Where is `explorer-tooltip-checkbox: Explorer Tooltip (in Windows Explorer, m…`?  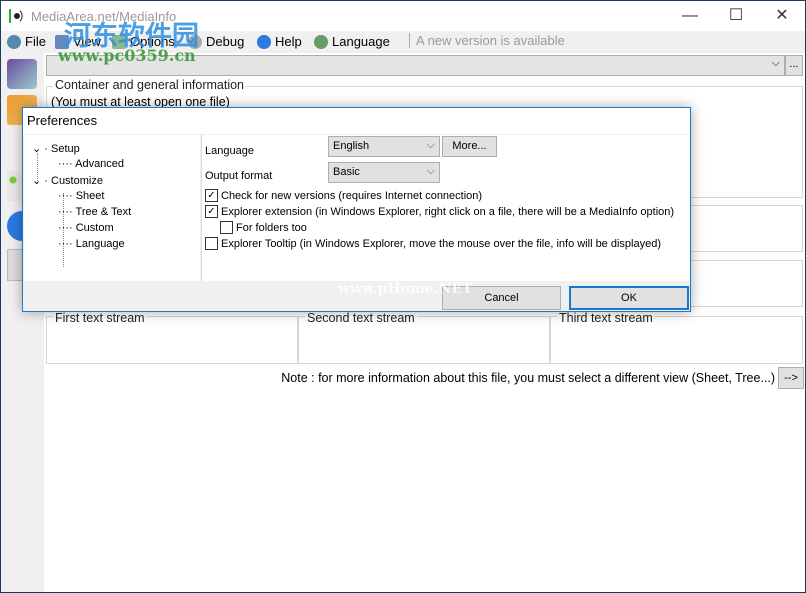 explorer-tooltip-checkbox: Explorer Tooltip (in Windows Explorer, m… is located at coordinates (433, 243).